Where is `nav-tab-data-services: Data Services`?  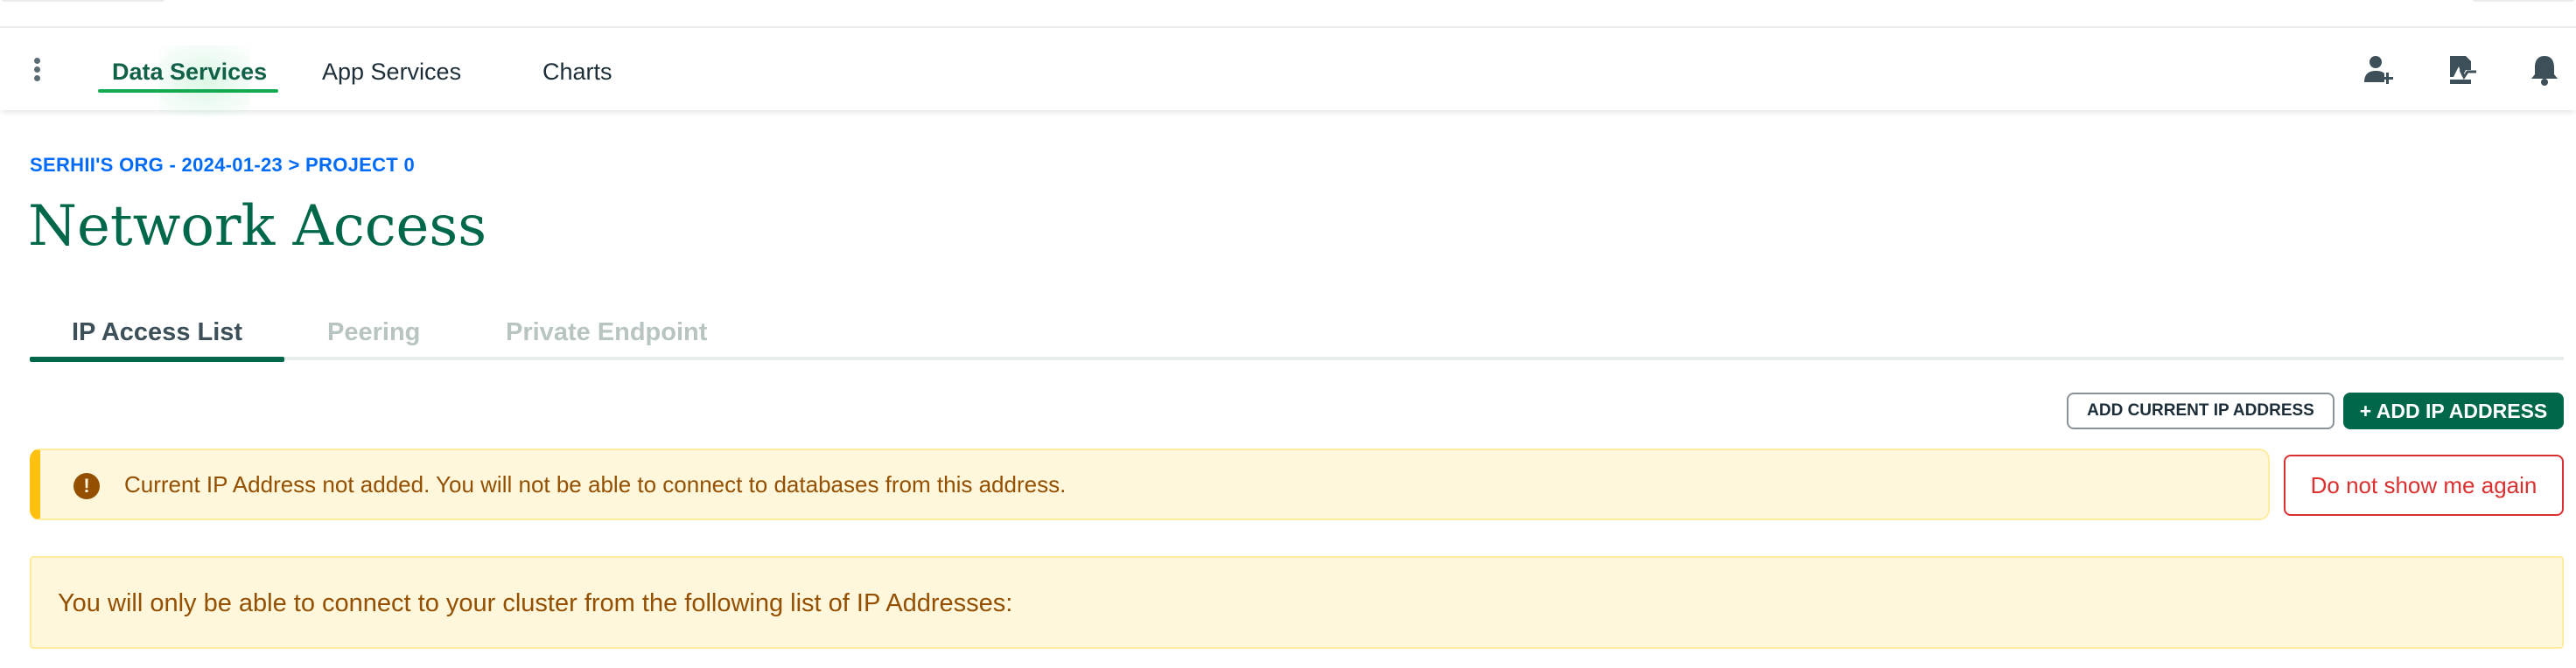
nav-tab-data-services: Data Services is located at coordinates (189, 71).